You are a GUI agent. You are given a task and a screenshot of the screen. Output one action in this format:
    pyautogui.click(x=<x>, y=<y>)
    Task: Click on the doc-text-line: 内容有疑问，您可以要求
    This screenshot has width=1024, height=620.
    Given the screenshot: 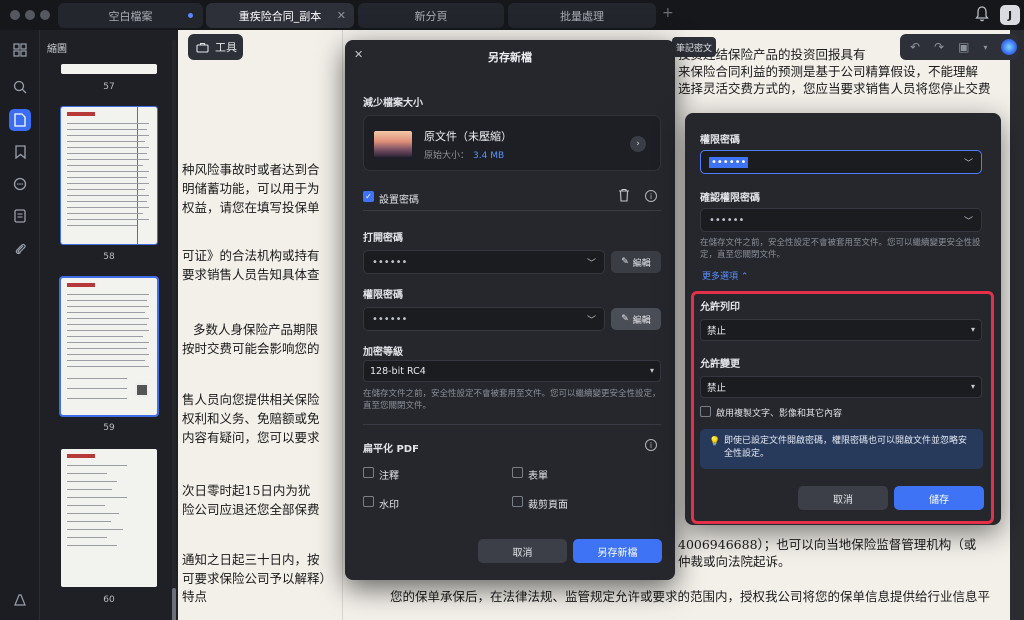 What is the action you would take?
    pyautogui.click(x=251, y=437)
    